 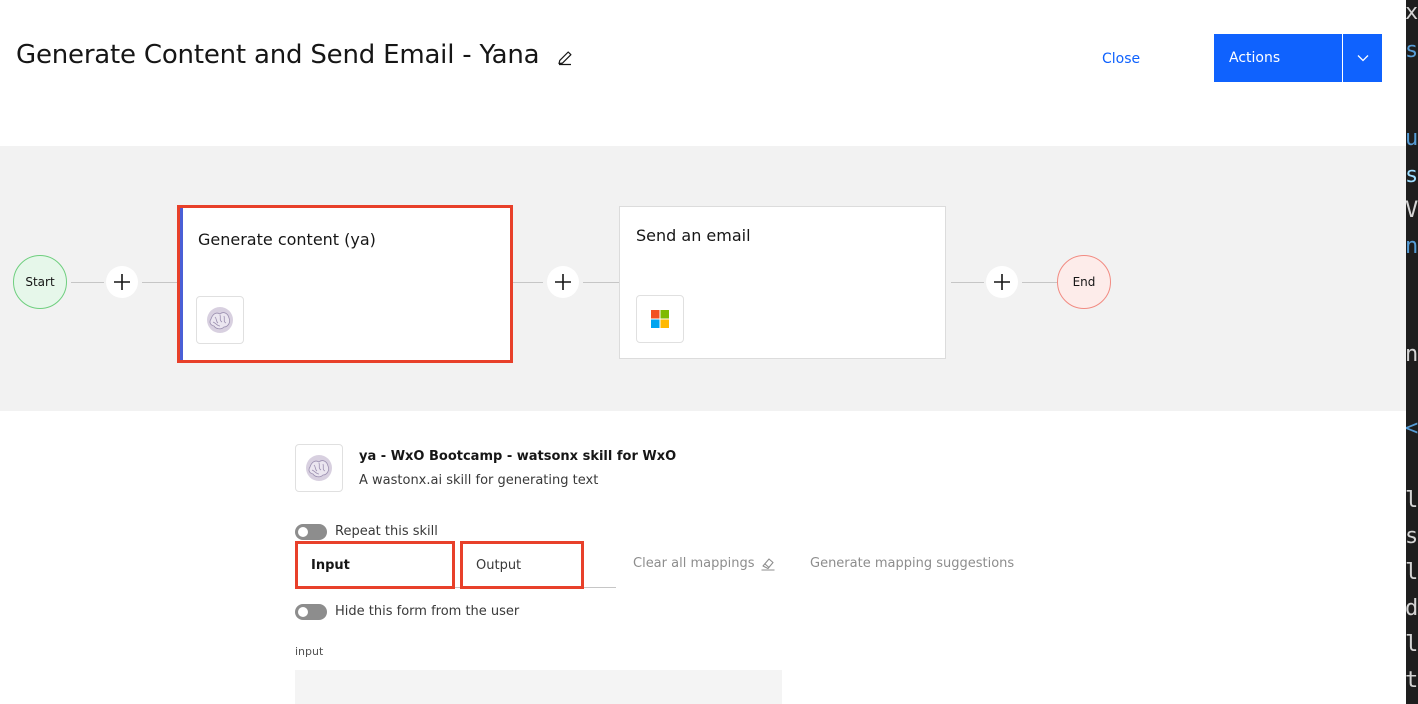 What do you see at coordinates (479, 480) in the screenshot?
I see `skill-description: A wastonx.ai skill for generating text` at bounding box center [479, 480].